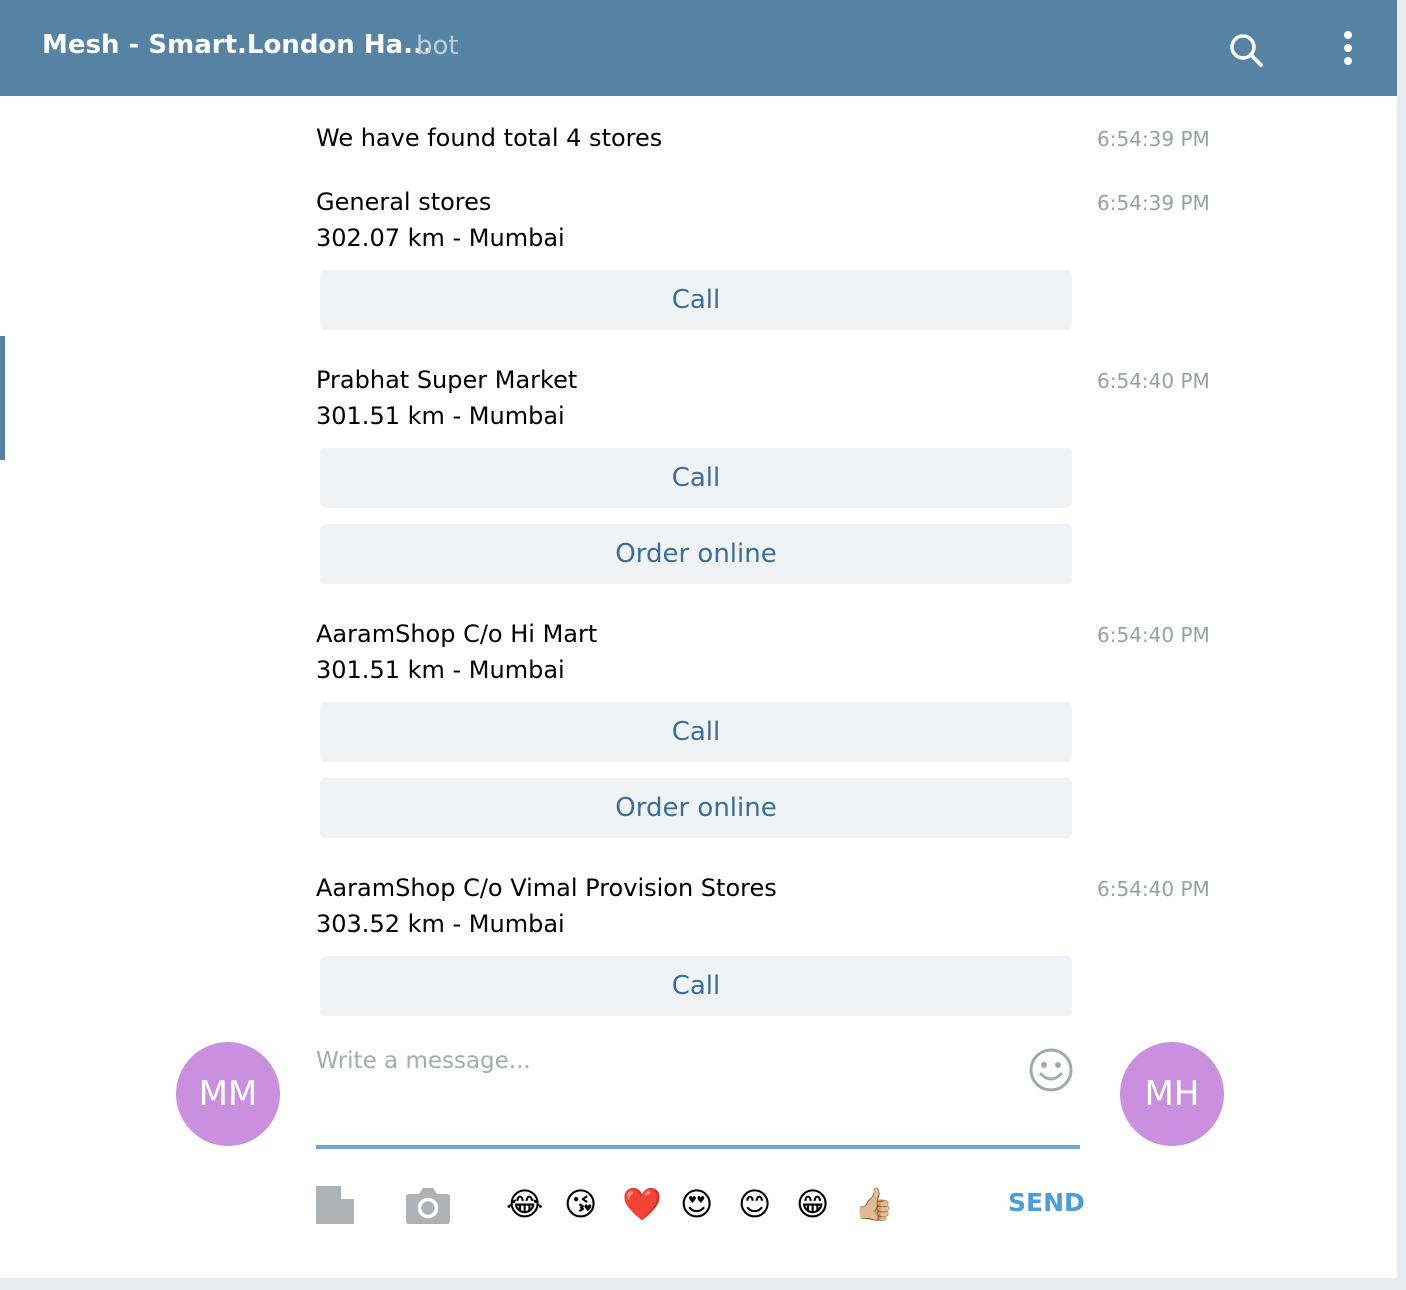 The image size is (1406, 1290). What do you see at coordinates (457, 634) in the screenshot?
I see `store-name: AaramShop C/o Hi Mart` at bounding box center [457, 634].